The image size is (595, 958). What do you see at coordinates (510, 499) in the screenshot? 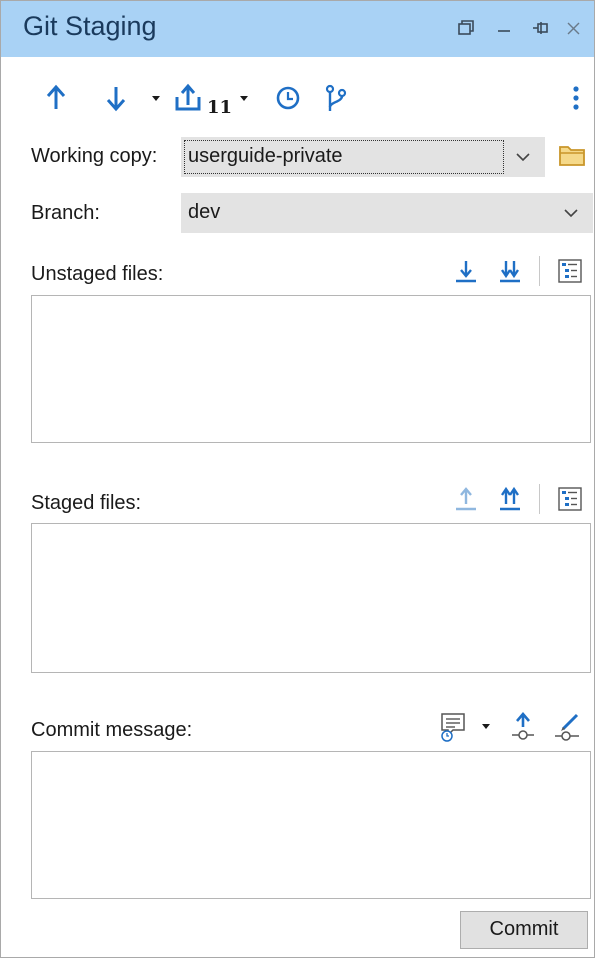
I see `unstage-all-icon` at bounding box center [510, 499].